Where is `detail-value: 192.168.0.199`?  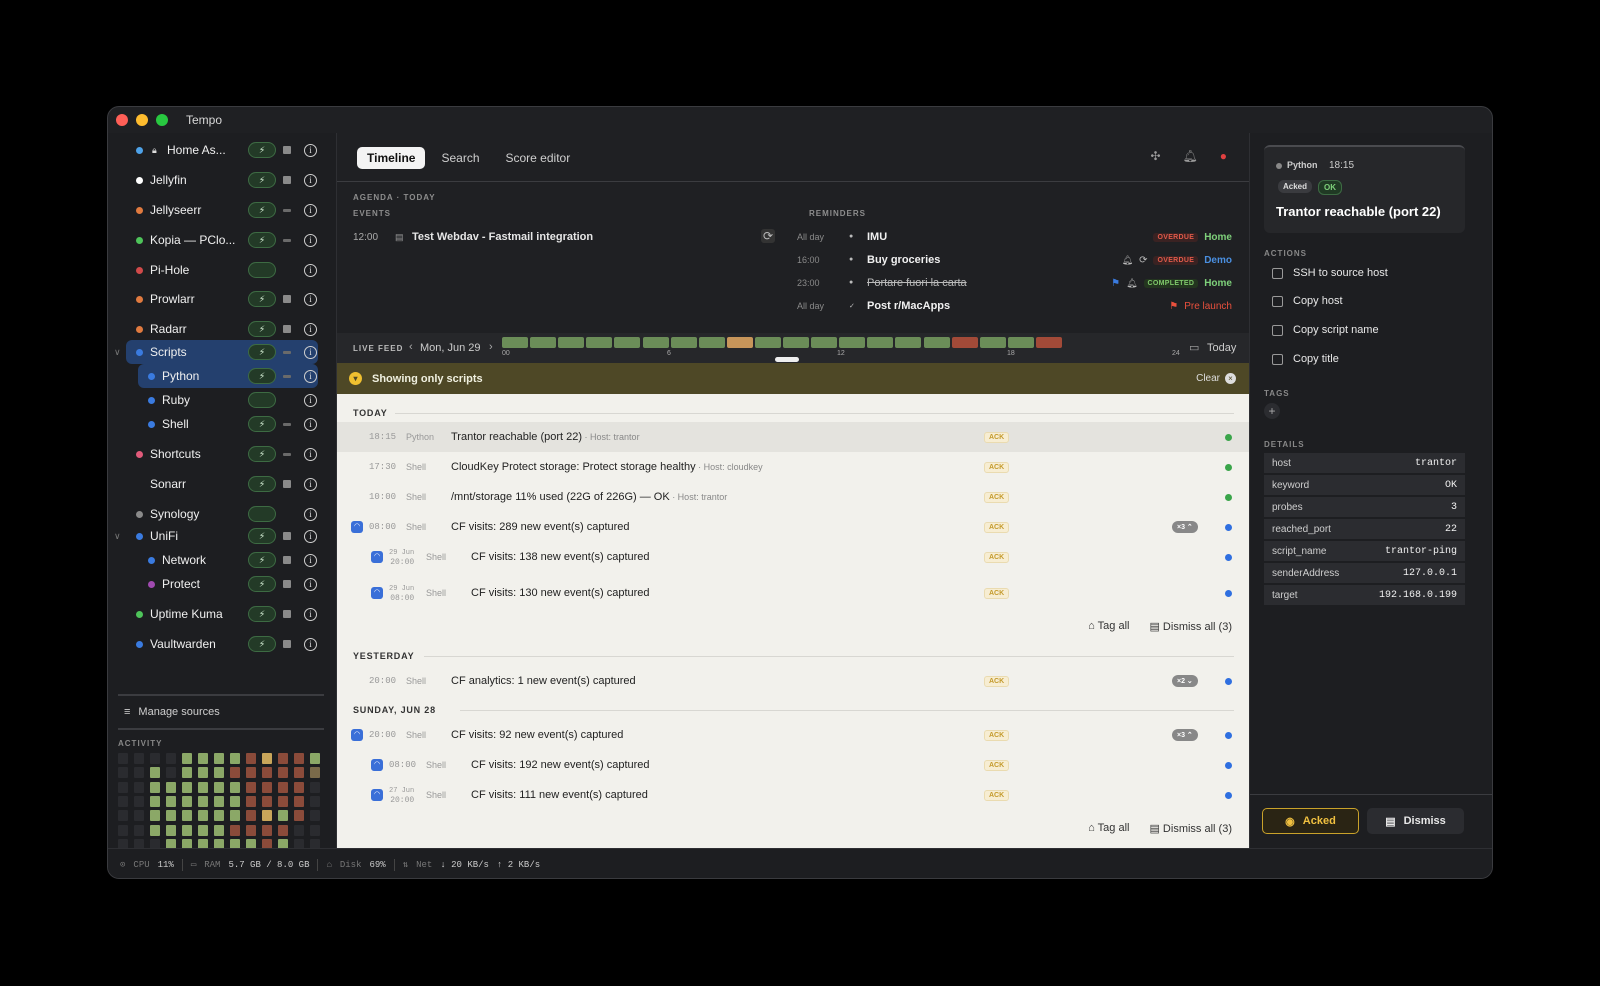 detail-value: 192.168.0.199 is located at coordinates (1418, 595).